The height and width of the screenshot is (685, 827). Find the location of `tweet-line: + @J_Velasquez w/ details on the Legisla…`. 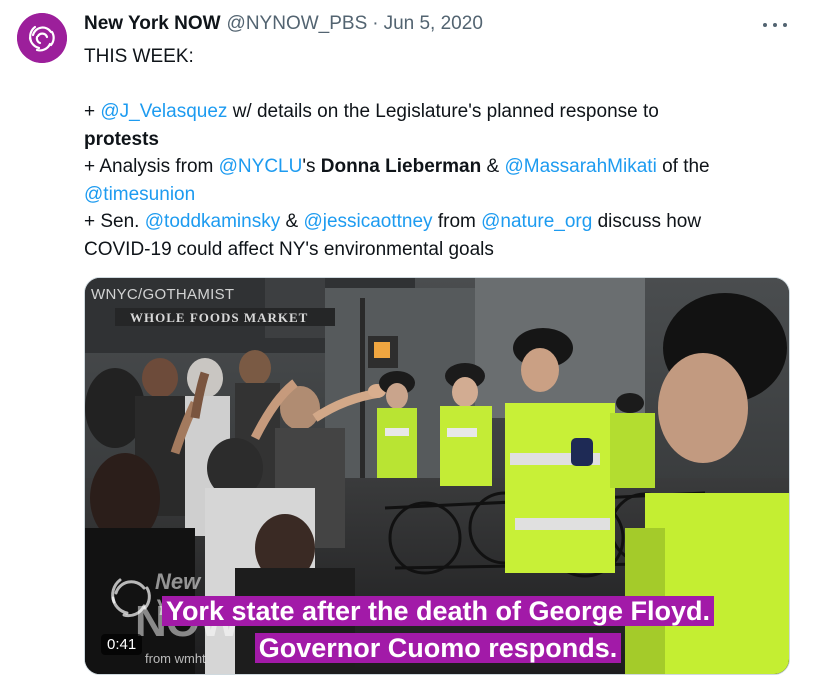

tweet-line: + @J_Velasquez w/ details on the Legisla… is located at coordinates (371, 111).